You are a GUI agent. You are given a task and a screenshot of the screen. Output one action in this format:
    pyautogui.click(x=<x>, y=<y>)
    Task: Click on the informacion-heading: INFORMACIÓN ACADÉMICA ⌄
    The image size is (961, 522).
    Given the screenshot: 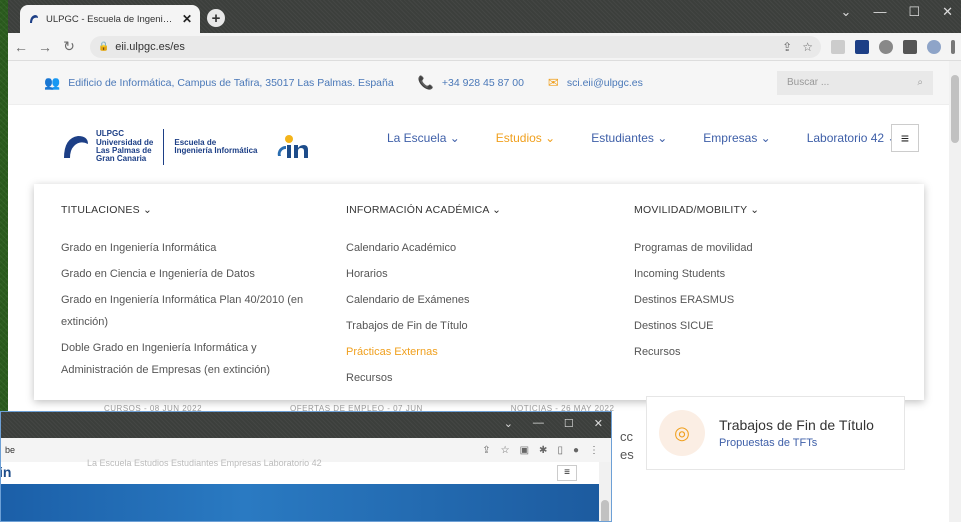 What is the action you would take?
    pyautogui.click(x=466, y=210)
    